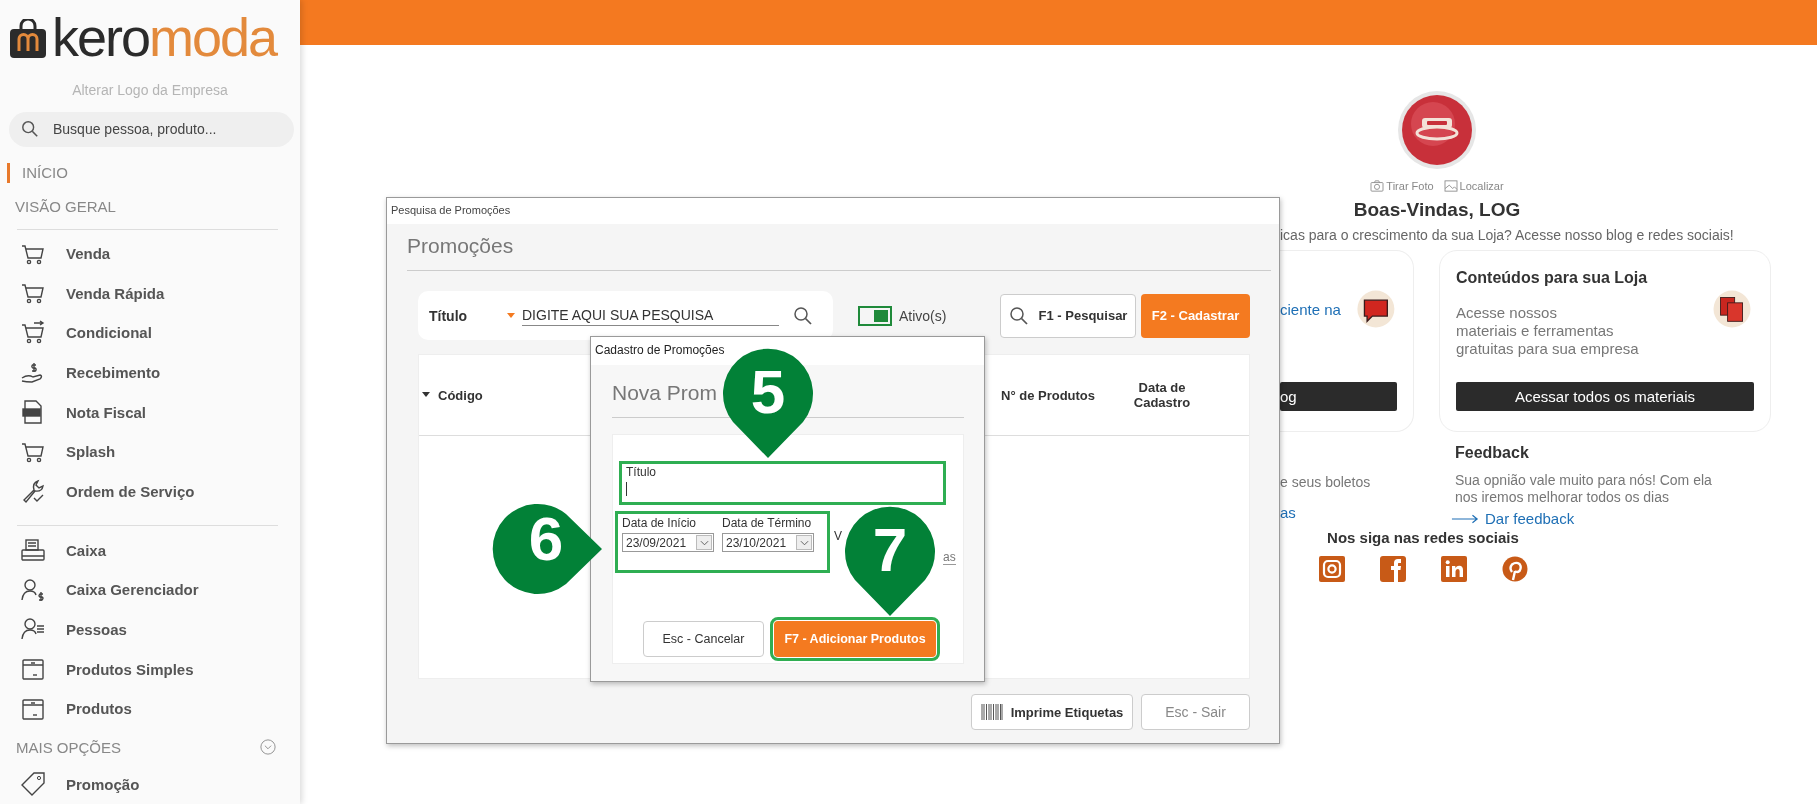  I want to click on nav-item: Condicional, so click(109, 333).